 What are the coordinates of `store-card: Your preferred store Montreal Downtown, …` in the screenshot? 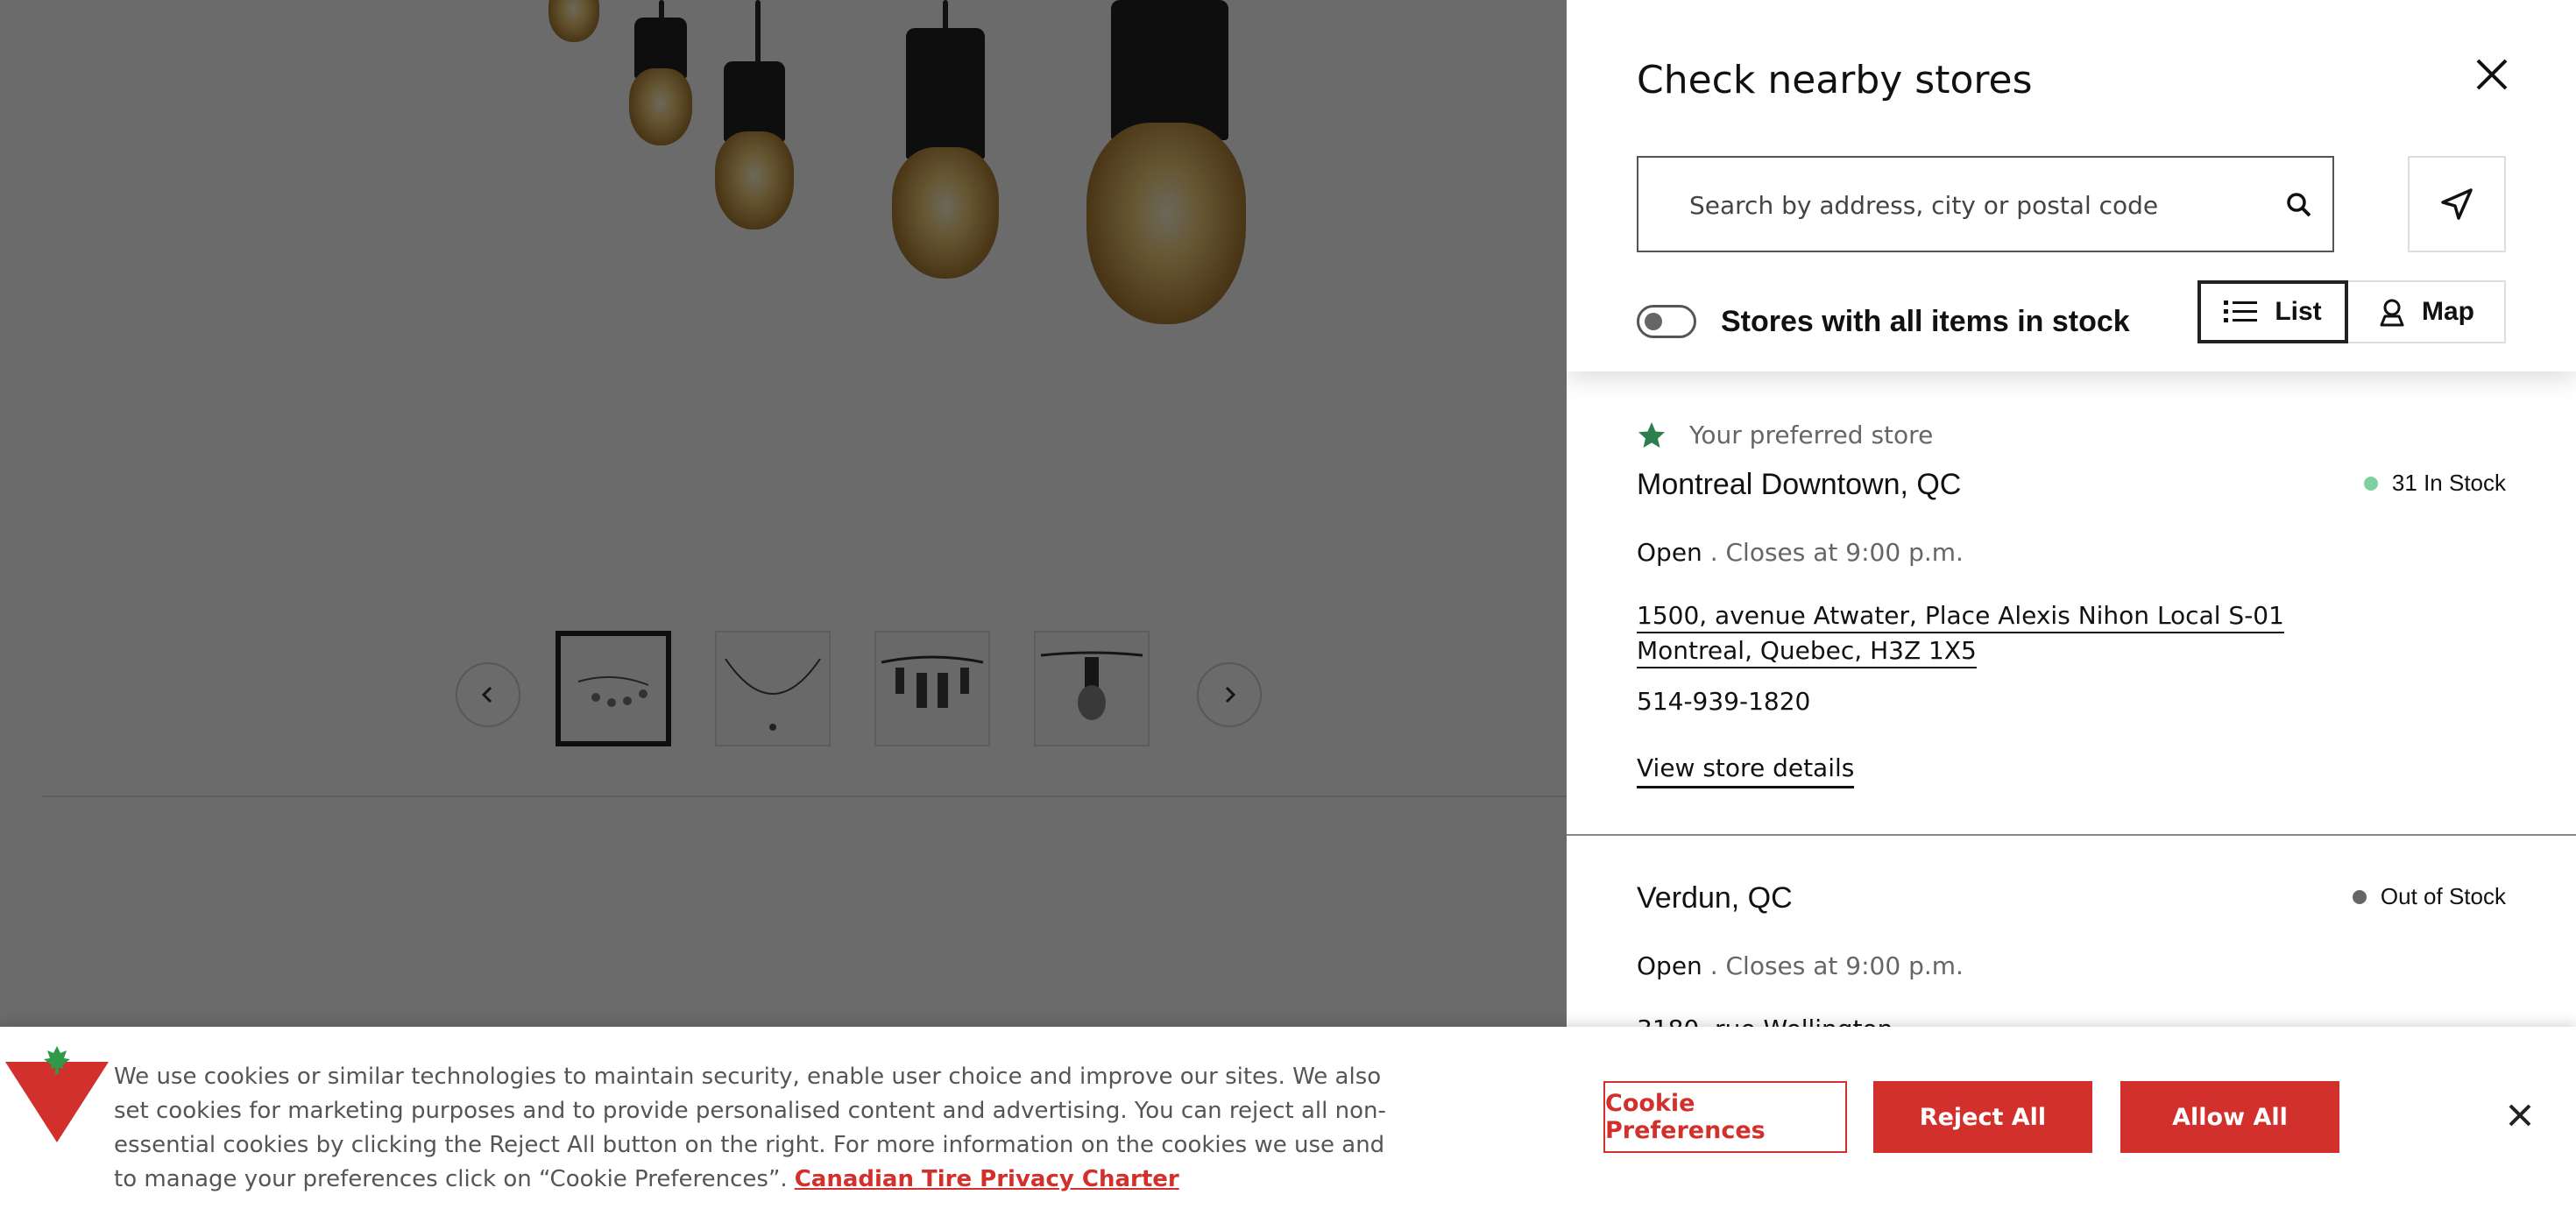 It's located at (2071, 604).